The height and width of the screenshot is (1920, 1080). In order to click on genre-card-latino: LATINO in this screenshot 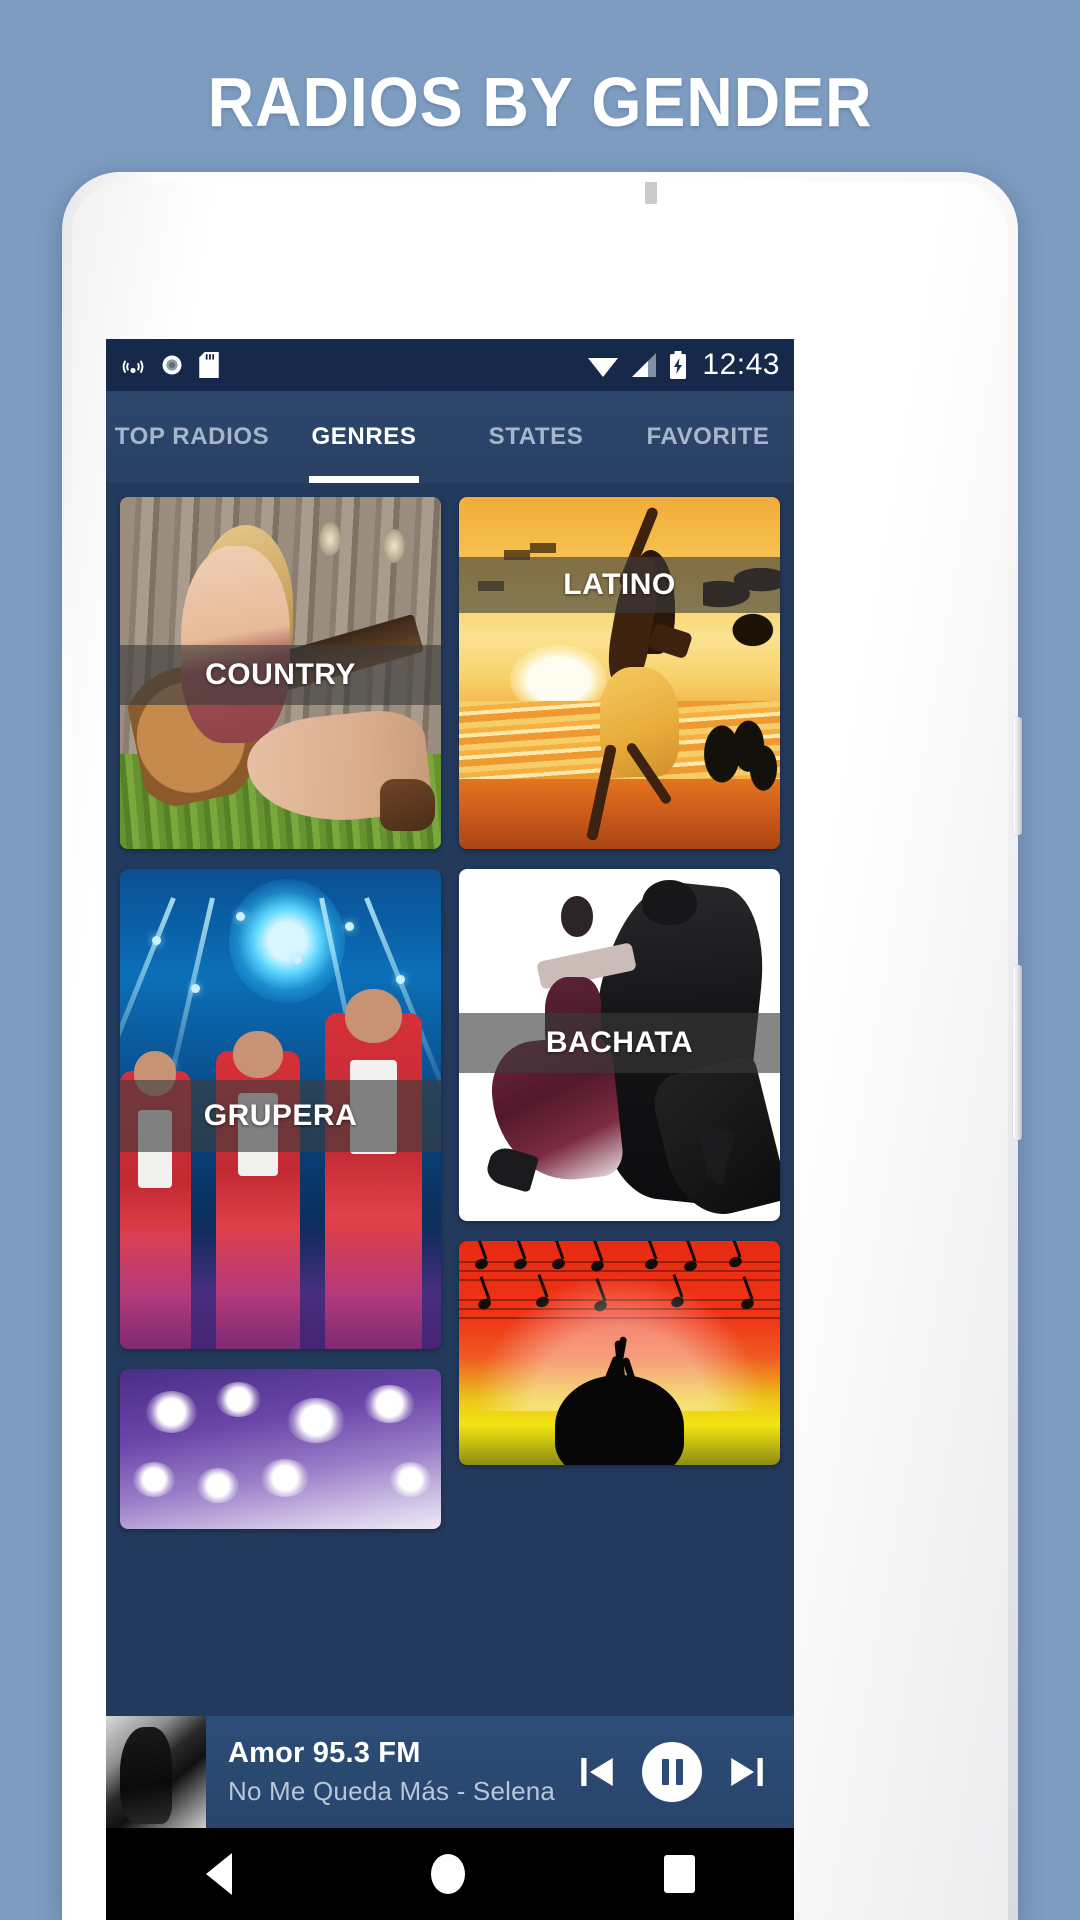, I will do `click(619, 673)`.